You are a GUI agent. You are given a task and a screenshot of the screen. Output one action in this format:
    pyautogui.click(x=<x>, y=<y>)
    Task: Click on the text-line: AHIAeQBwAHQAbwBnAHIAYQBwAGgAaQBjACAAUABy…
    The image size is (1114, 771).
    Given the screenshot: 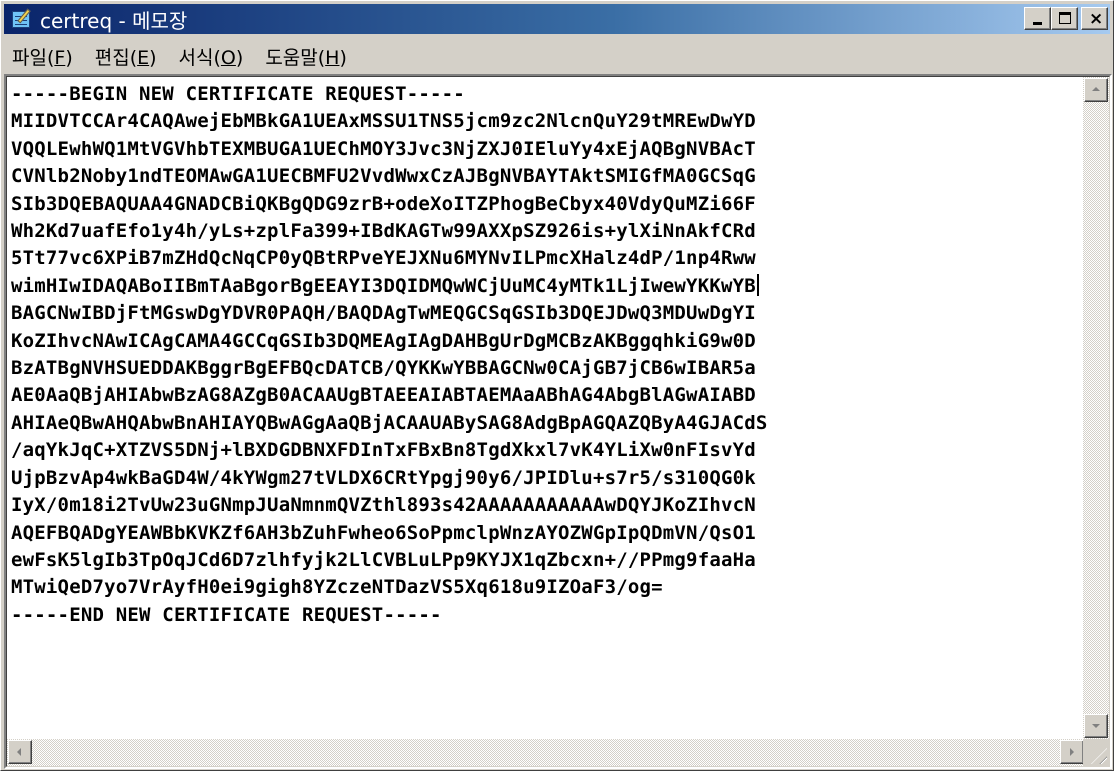 What is the action you would take?
    pyautogui.click(x=389, y=422)
    